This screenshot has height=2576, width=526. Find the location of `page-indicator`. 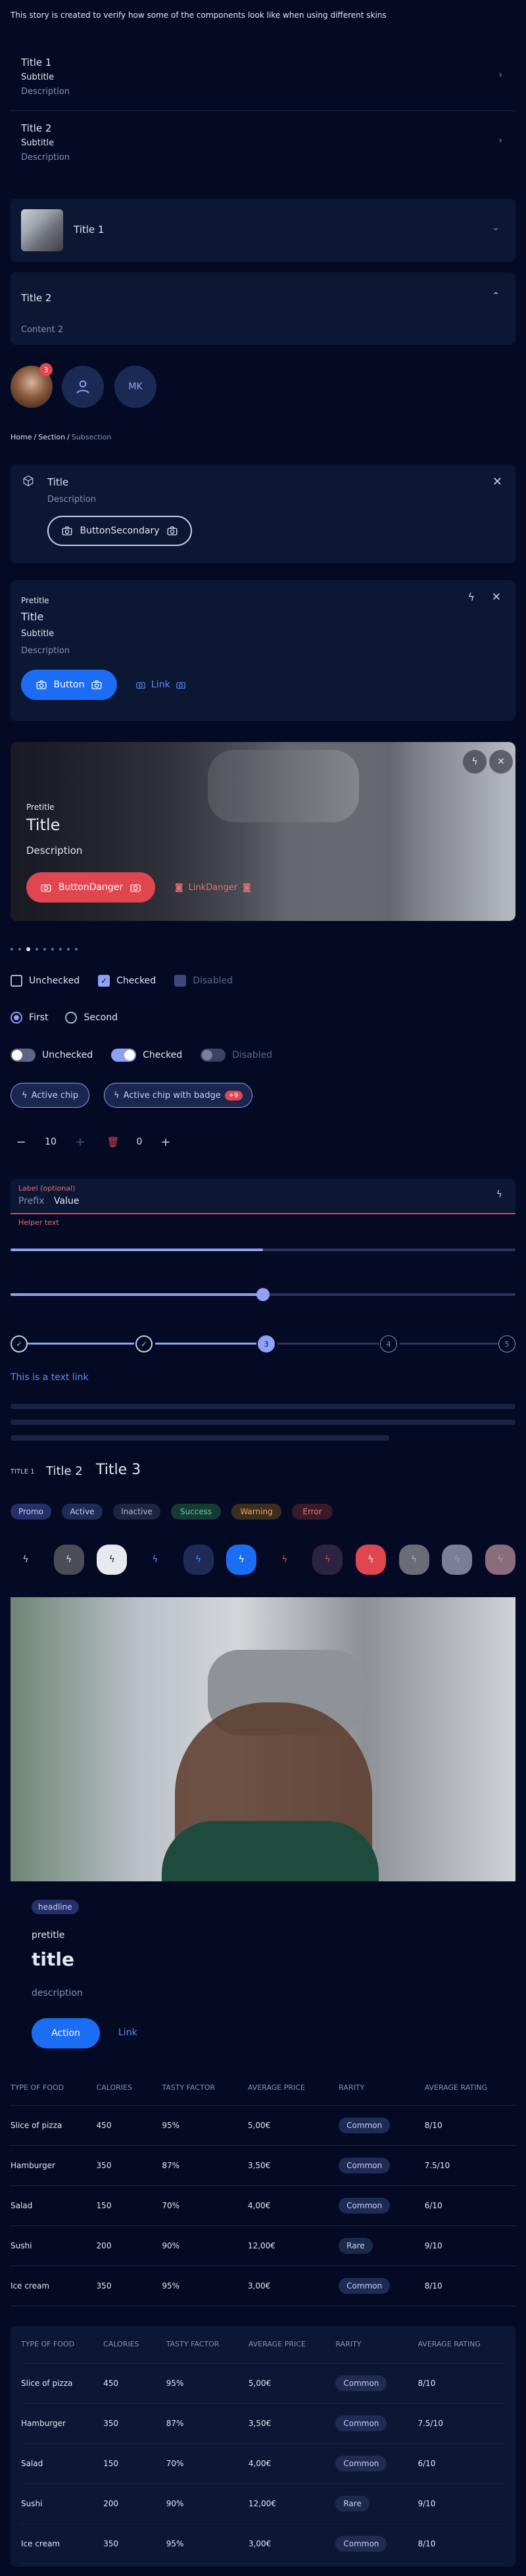

page-indicator is located at coordinates (44, 949).